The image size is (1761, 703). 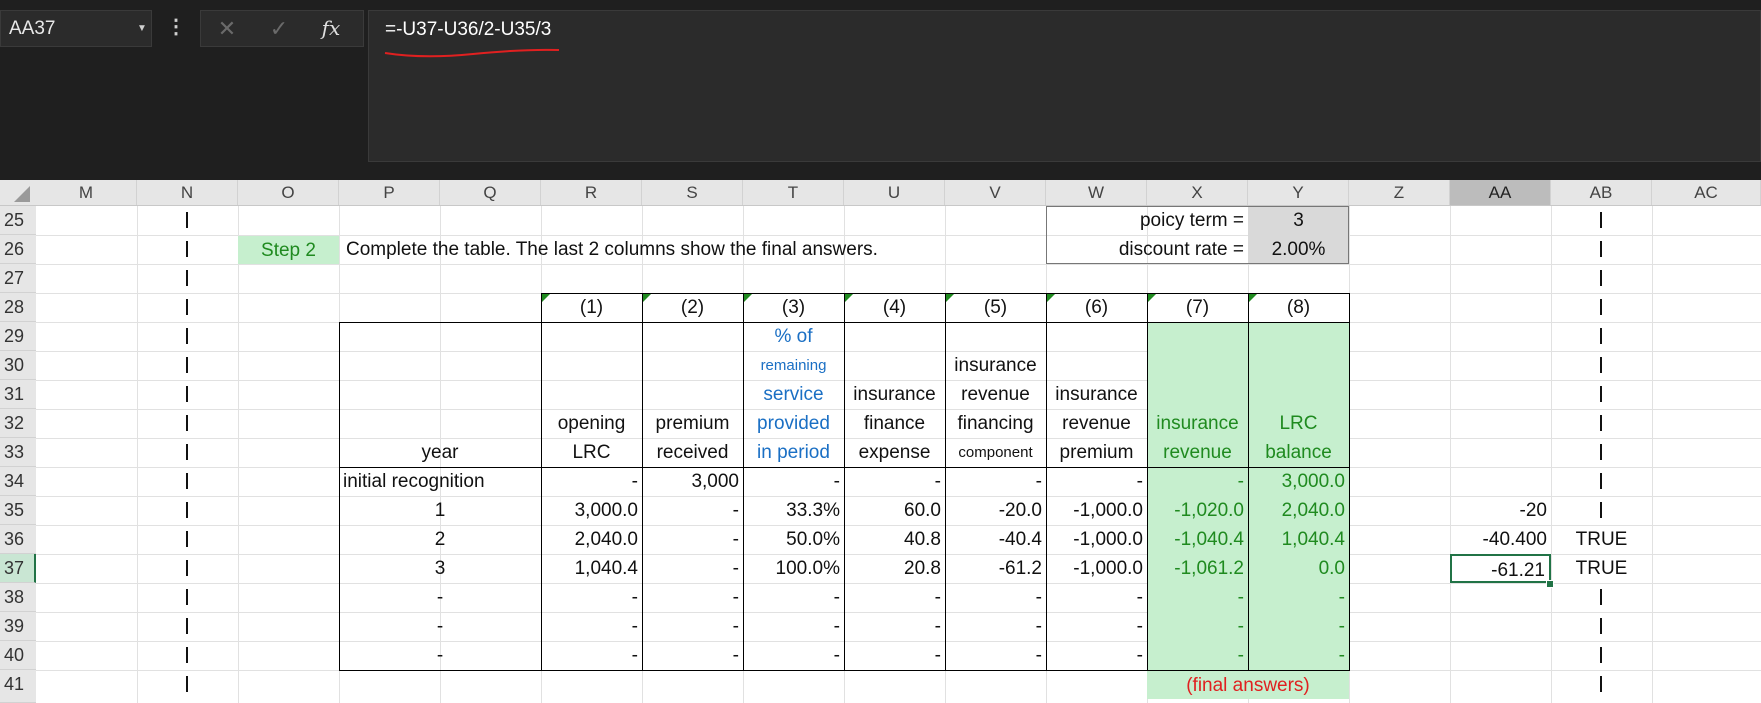 What do you see at coordinates (995, 510) in the screenshot?
I see `table-cell: -20.0` at bounding box center [995, 510].